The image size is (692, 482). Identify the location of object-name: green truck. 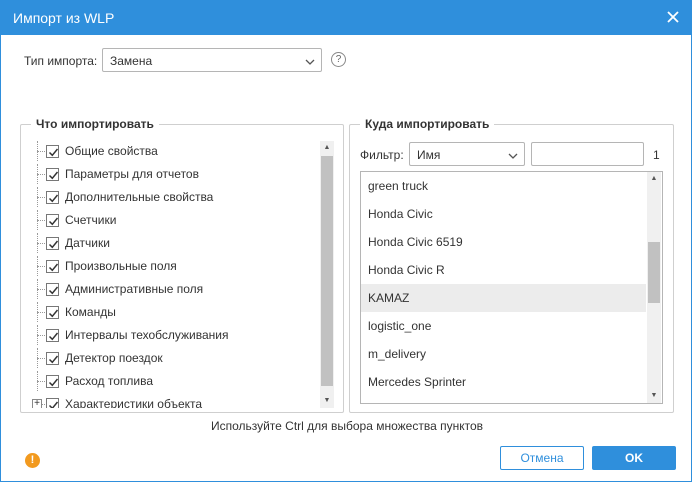
(398, 186).